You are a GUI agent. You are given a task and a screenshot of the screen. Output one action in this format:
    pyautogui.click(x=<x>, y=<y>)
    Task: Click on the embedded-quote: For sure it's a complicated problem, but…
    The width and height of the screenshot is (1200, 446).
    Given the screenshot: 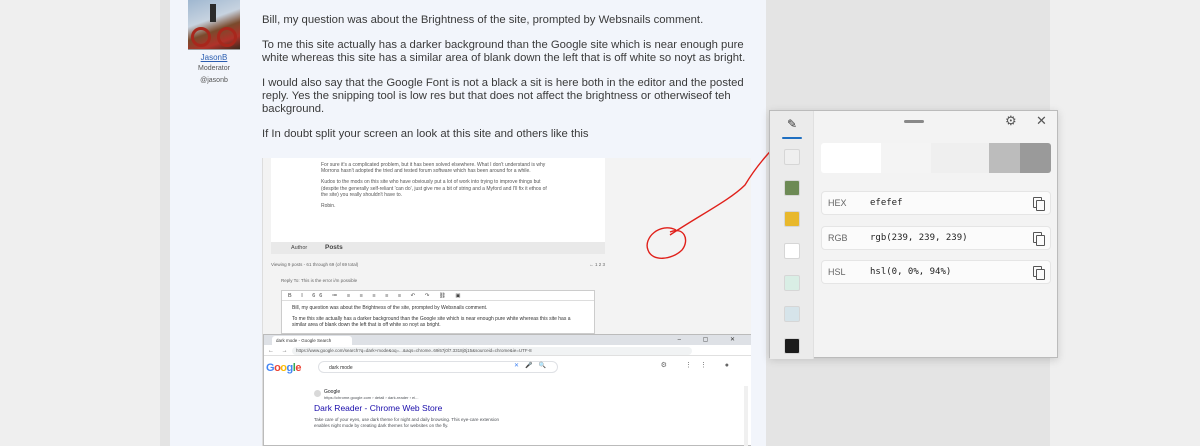 What is the action you would take?
    pyautogui.click(x=438, y=200)
    